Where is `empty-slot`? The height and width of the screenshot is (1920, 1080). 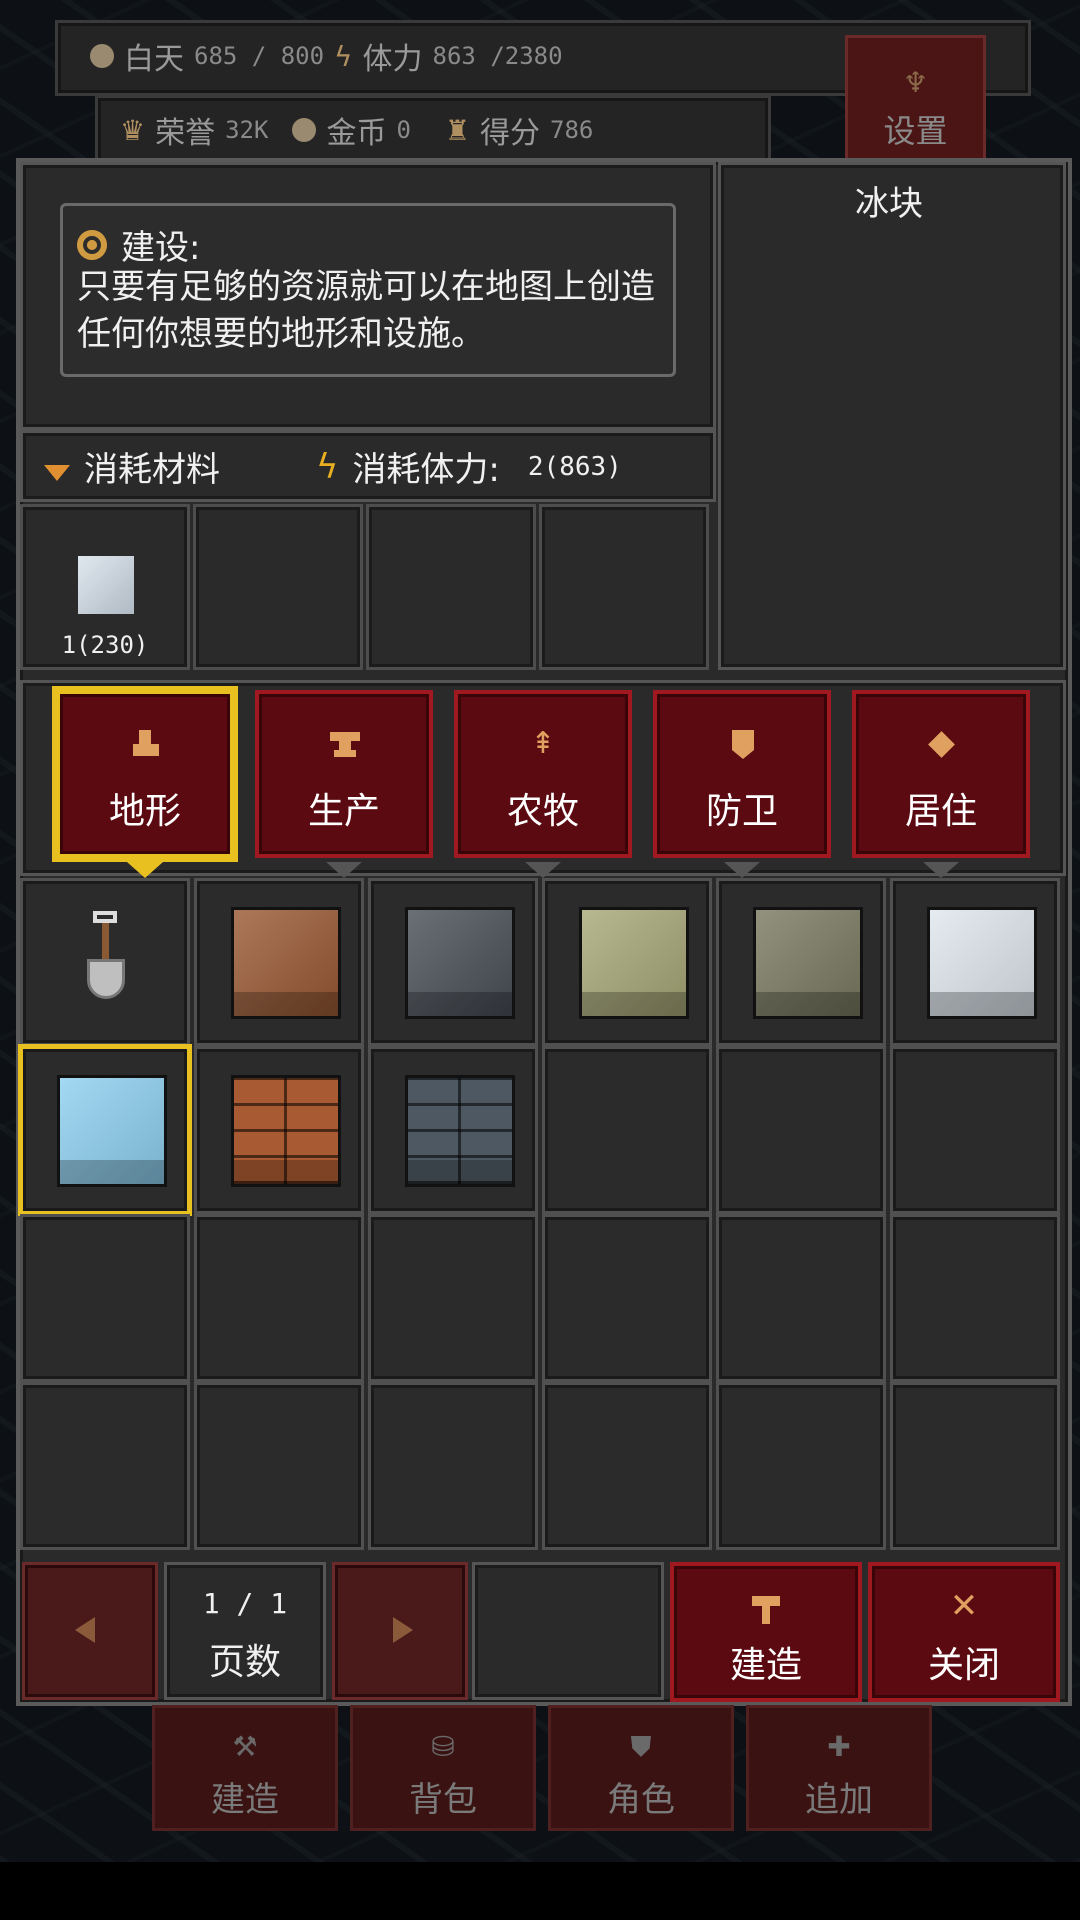
empty-slot is located at coordinates (568, 1631).